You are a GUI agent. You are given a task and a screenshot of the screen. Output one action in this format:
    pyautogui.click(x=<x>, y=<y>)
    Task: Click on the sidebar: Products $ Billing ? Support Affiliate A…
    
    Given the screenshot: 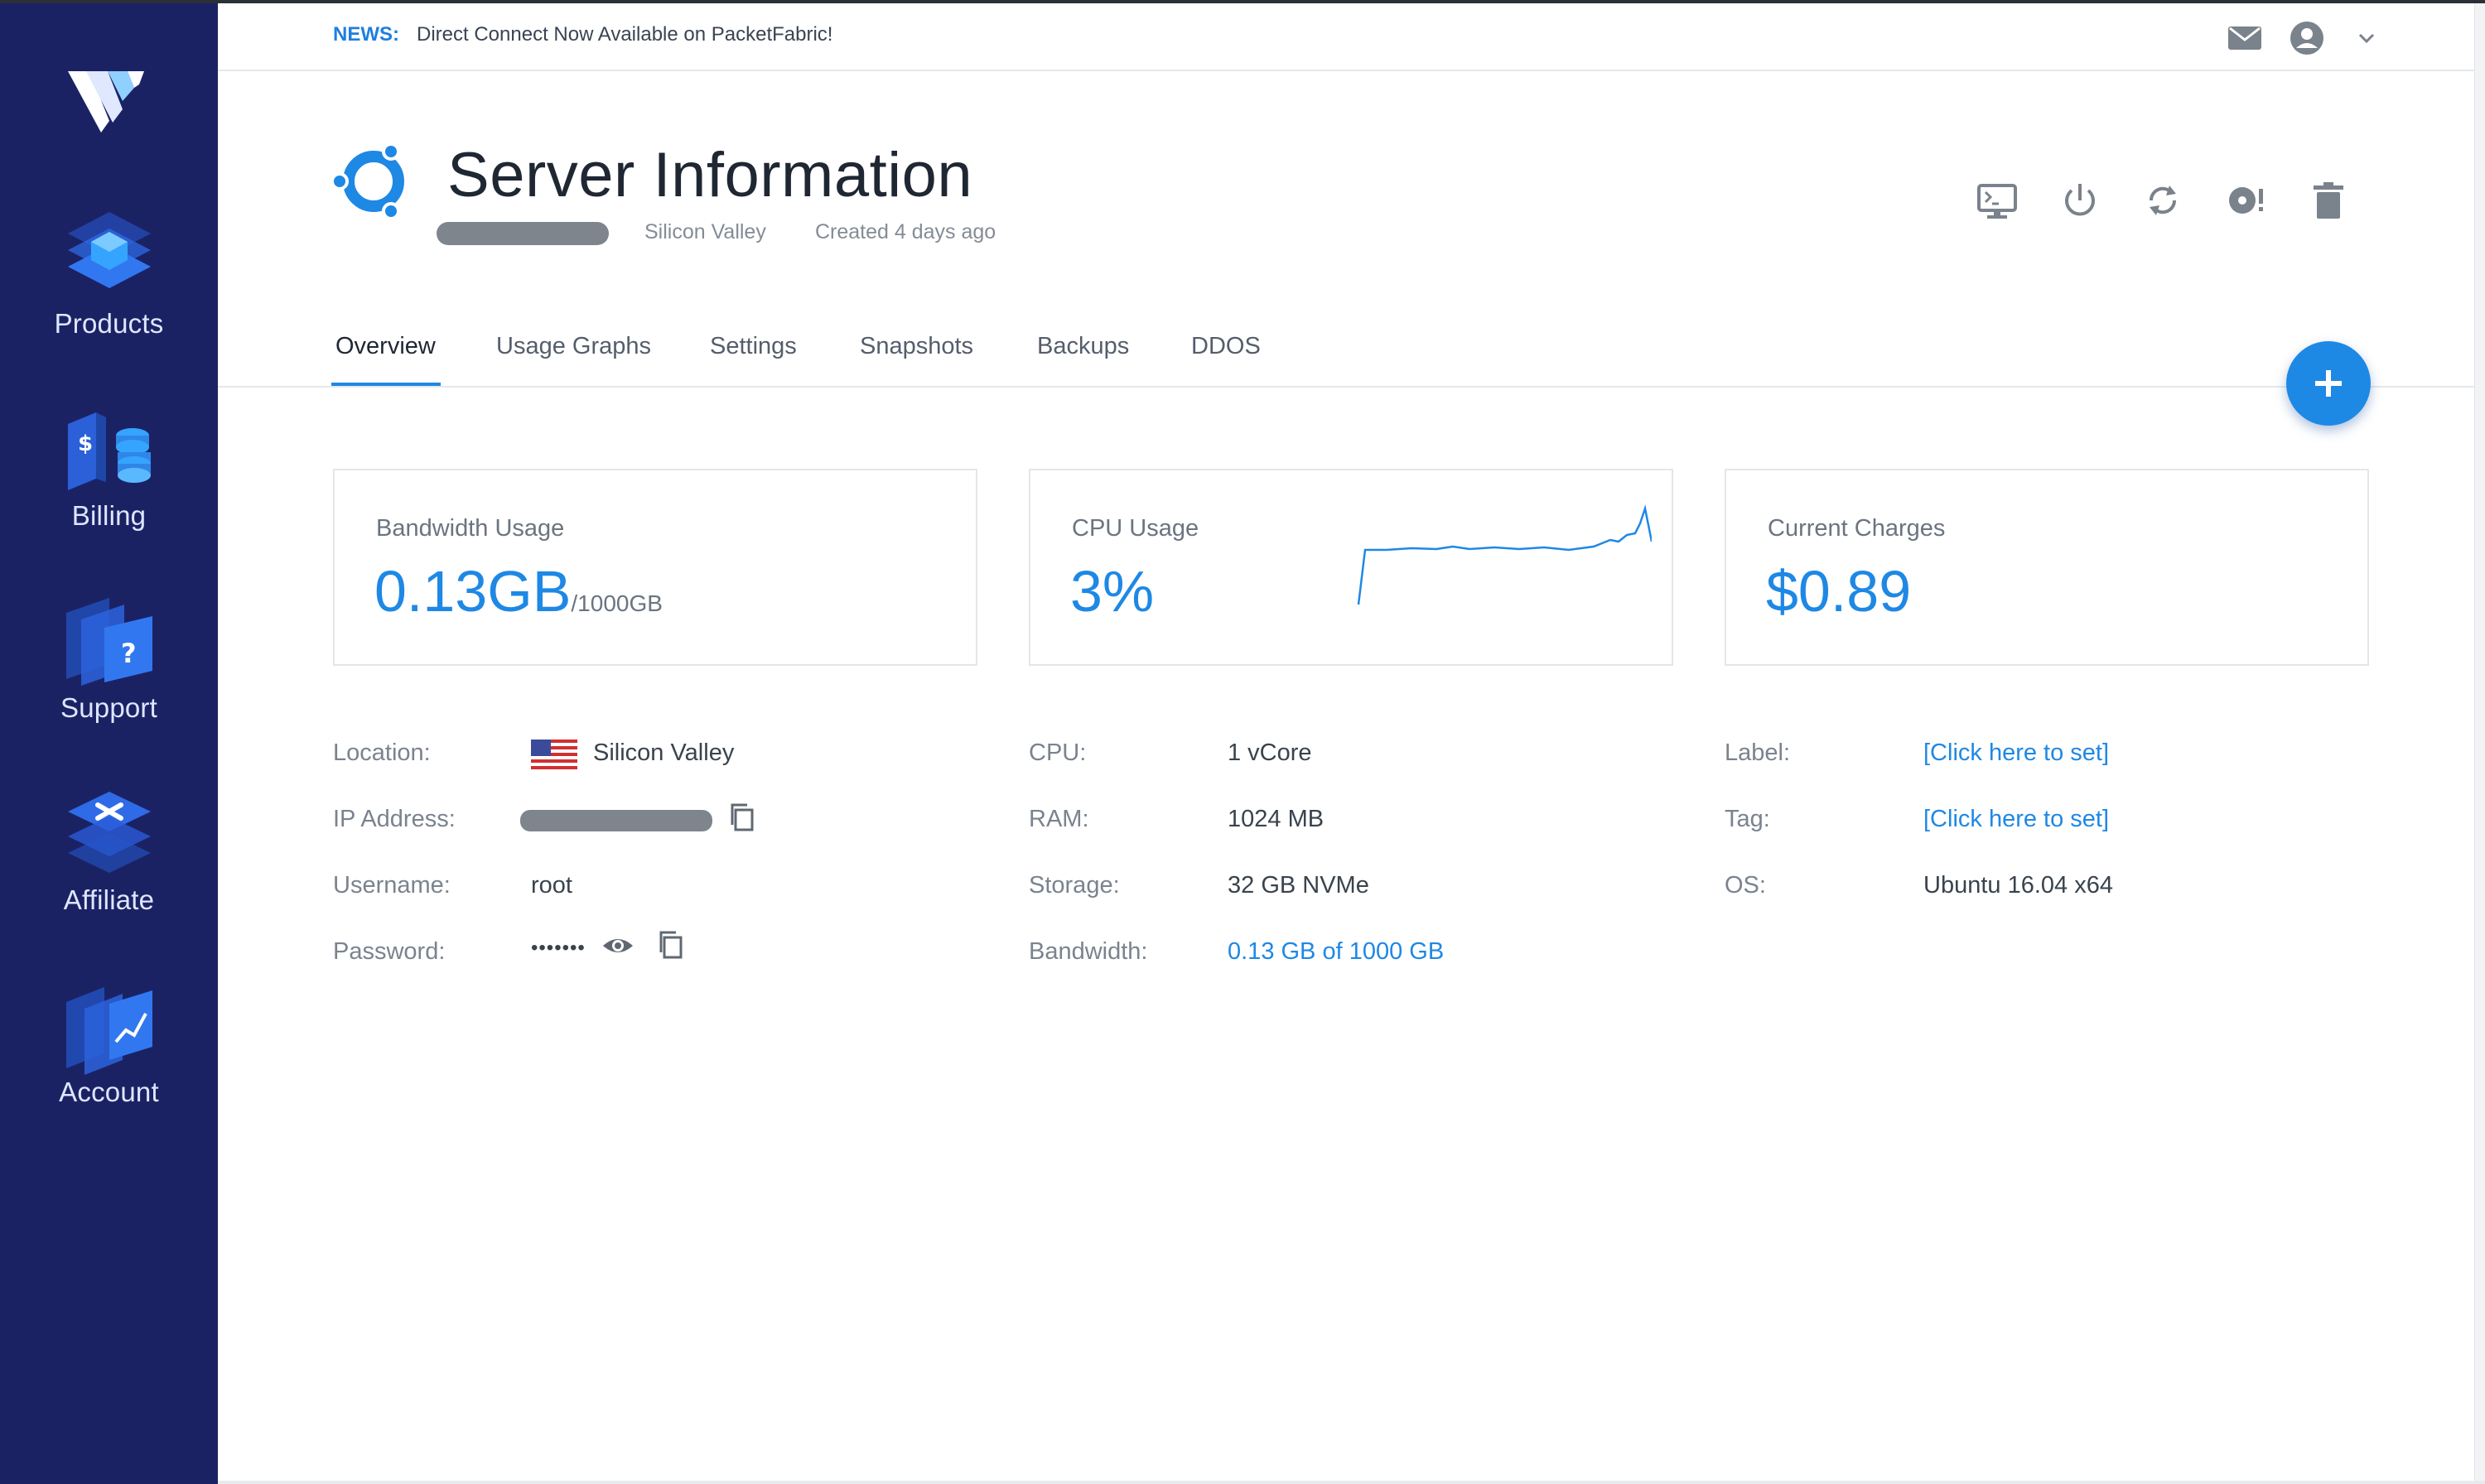 What is the action you would take?
    pyautogui.click(x=109, y=743)
    